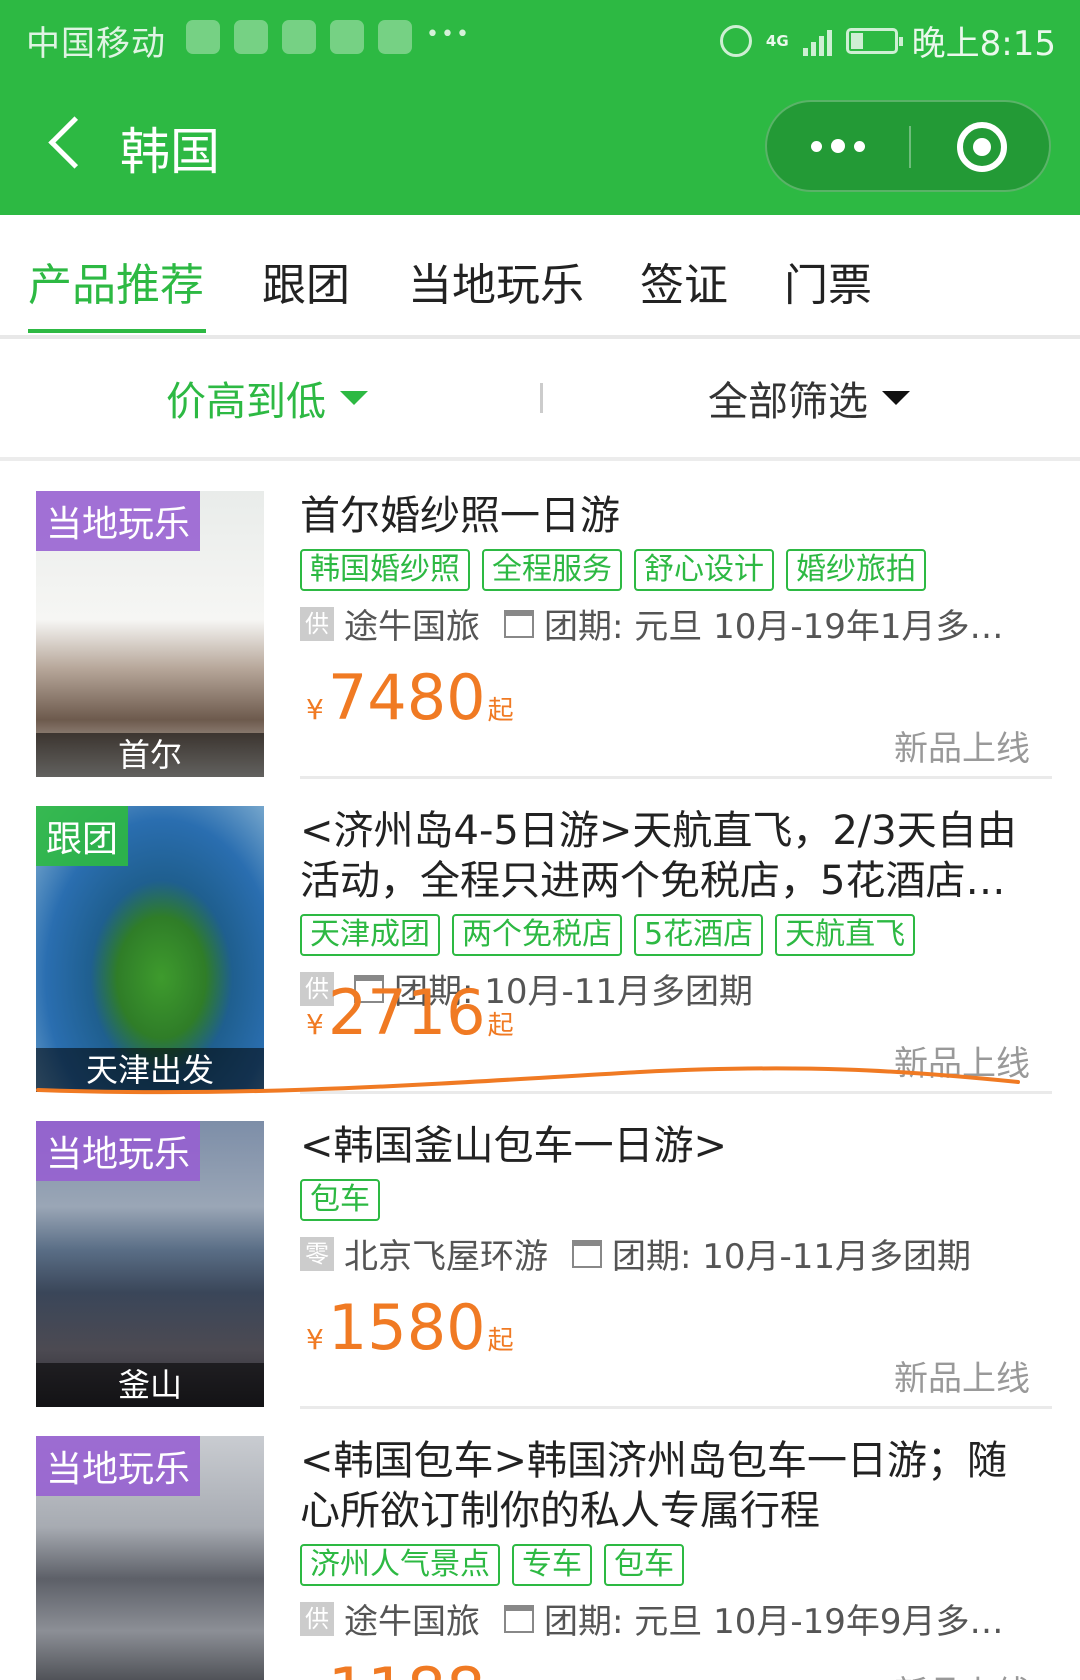 This screenshot has height=1680, width=1080. What do you see at coordinates (116, 281) in the screenshot?
I see `tab-recommended: 产品推荐` at bounding box center [116, 281].